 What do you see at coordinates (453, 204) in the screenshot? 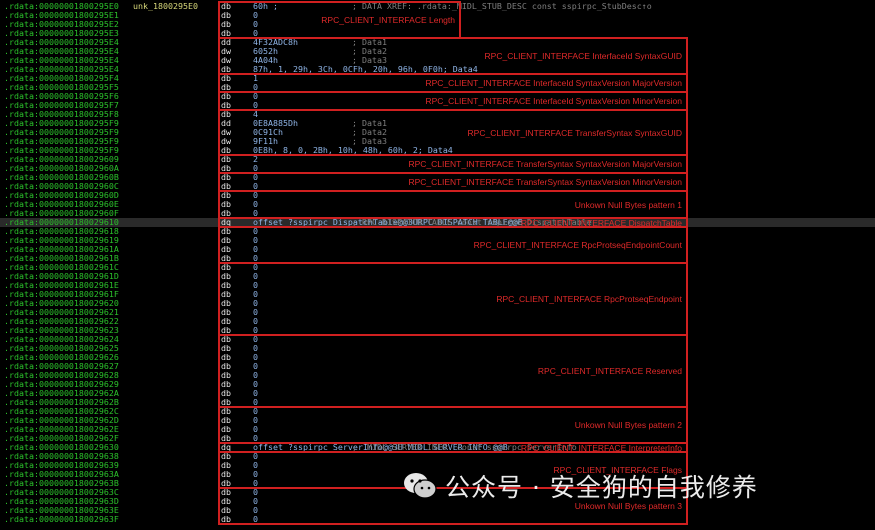
I see `annotation-box: Unkown Null Bytes pattern 1` at bounding box center [453, 204].